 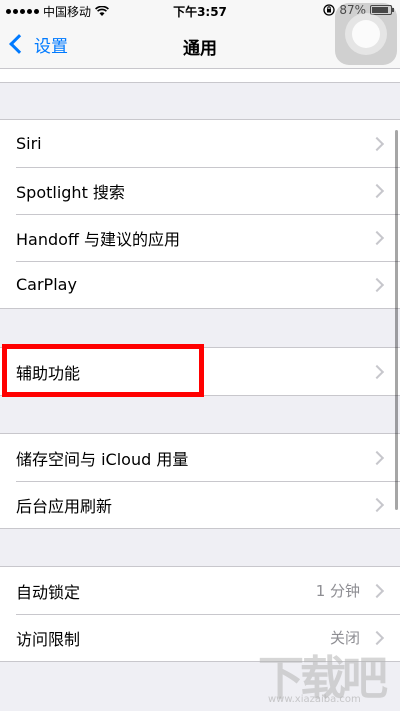 I want to click on row-label: Spotlight 搜索, so click(x=70, y=192).